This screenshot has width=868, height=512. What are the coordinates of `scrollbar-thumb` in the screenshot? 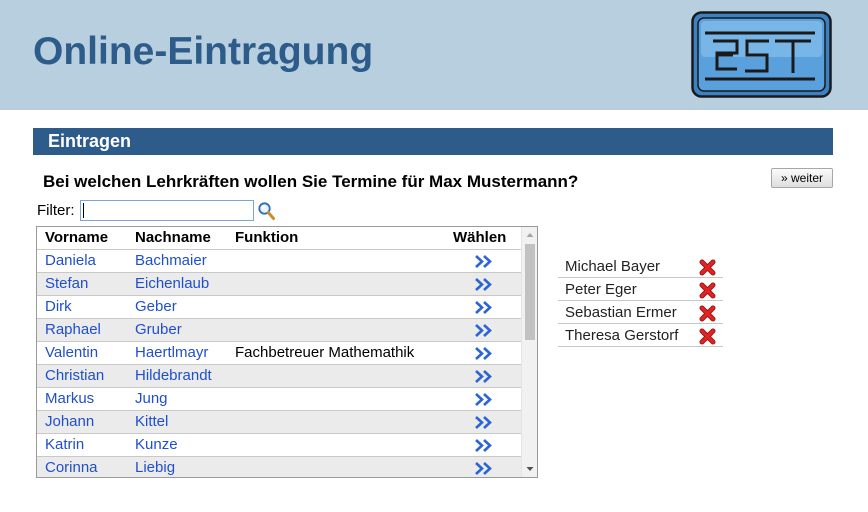 It's located at (530, 292).